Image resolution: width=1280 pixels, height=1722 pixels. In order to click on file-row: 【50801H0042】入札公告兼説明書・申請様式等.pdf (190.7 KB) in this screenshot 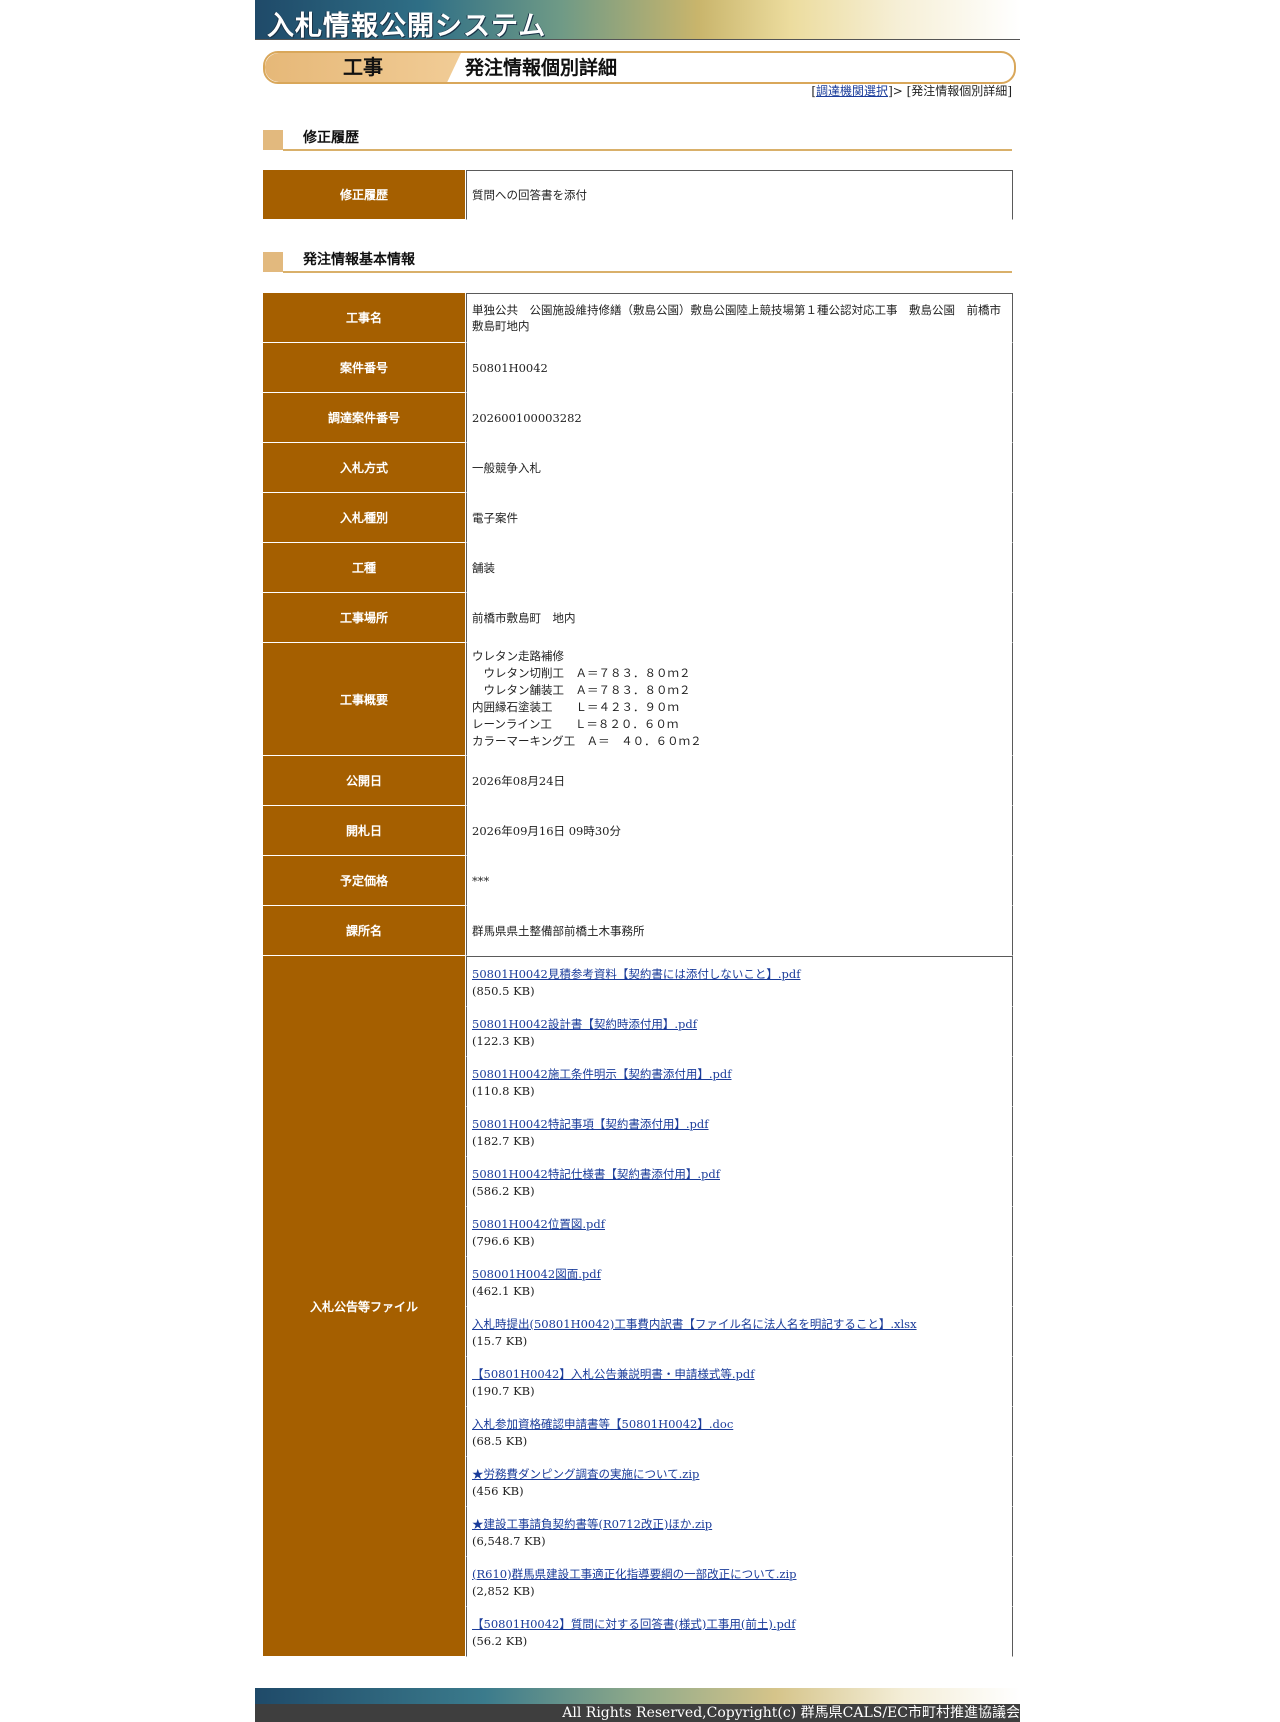, I will do `click(739, 1382)`.